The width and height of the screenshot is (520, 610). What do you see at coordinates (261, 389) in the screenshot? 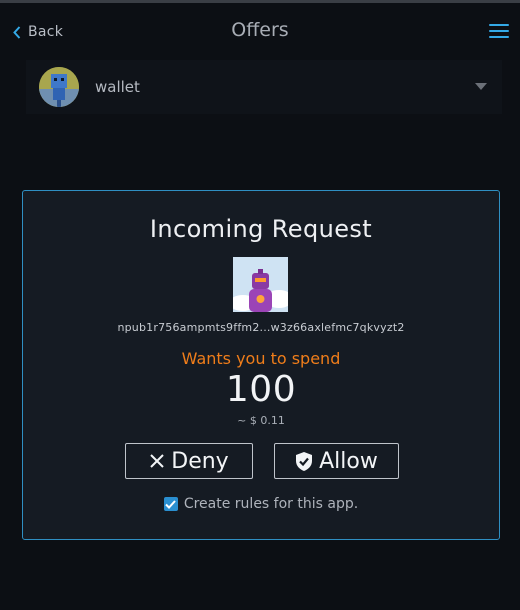
I see `spend-amount: 100` at bounding box center [261, 389].